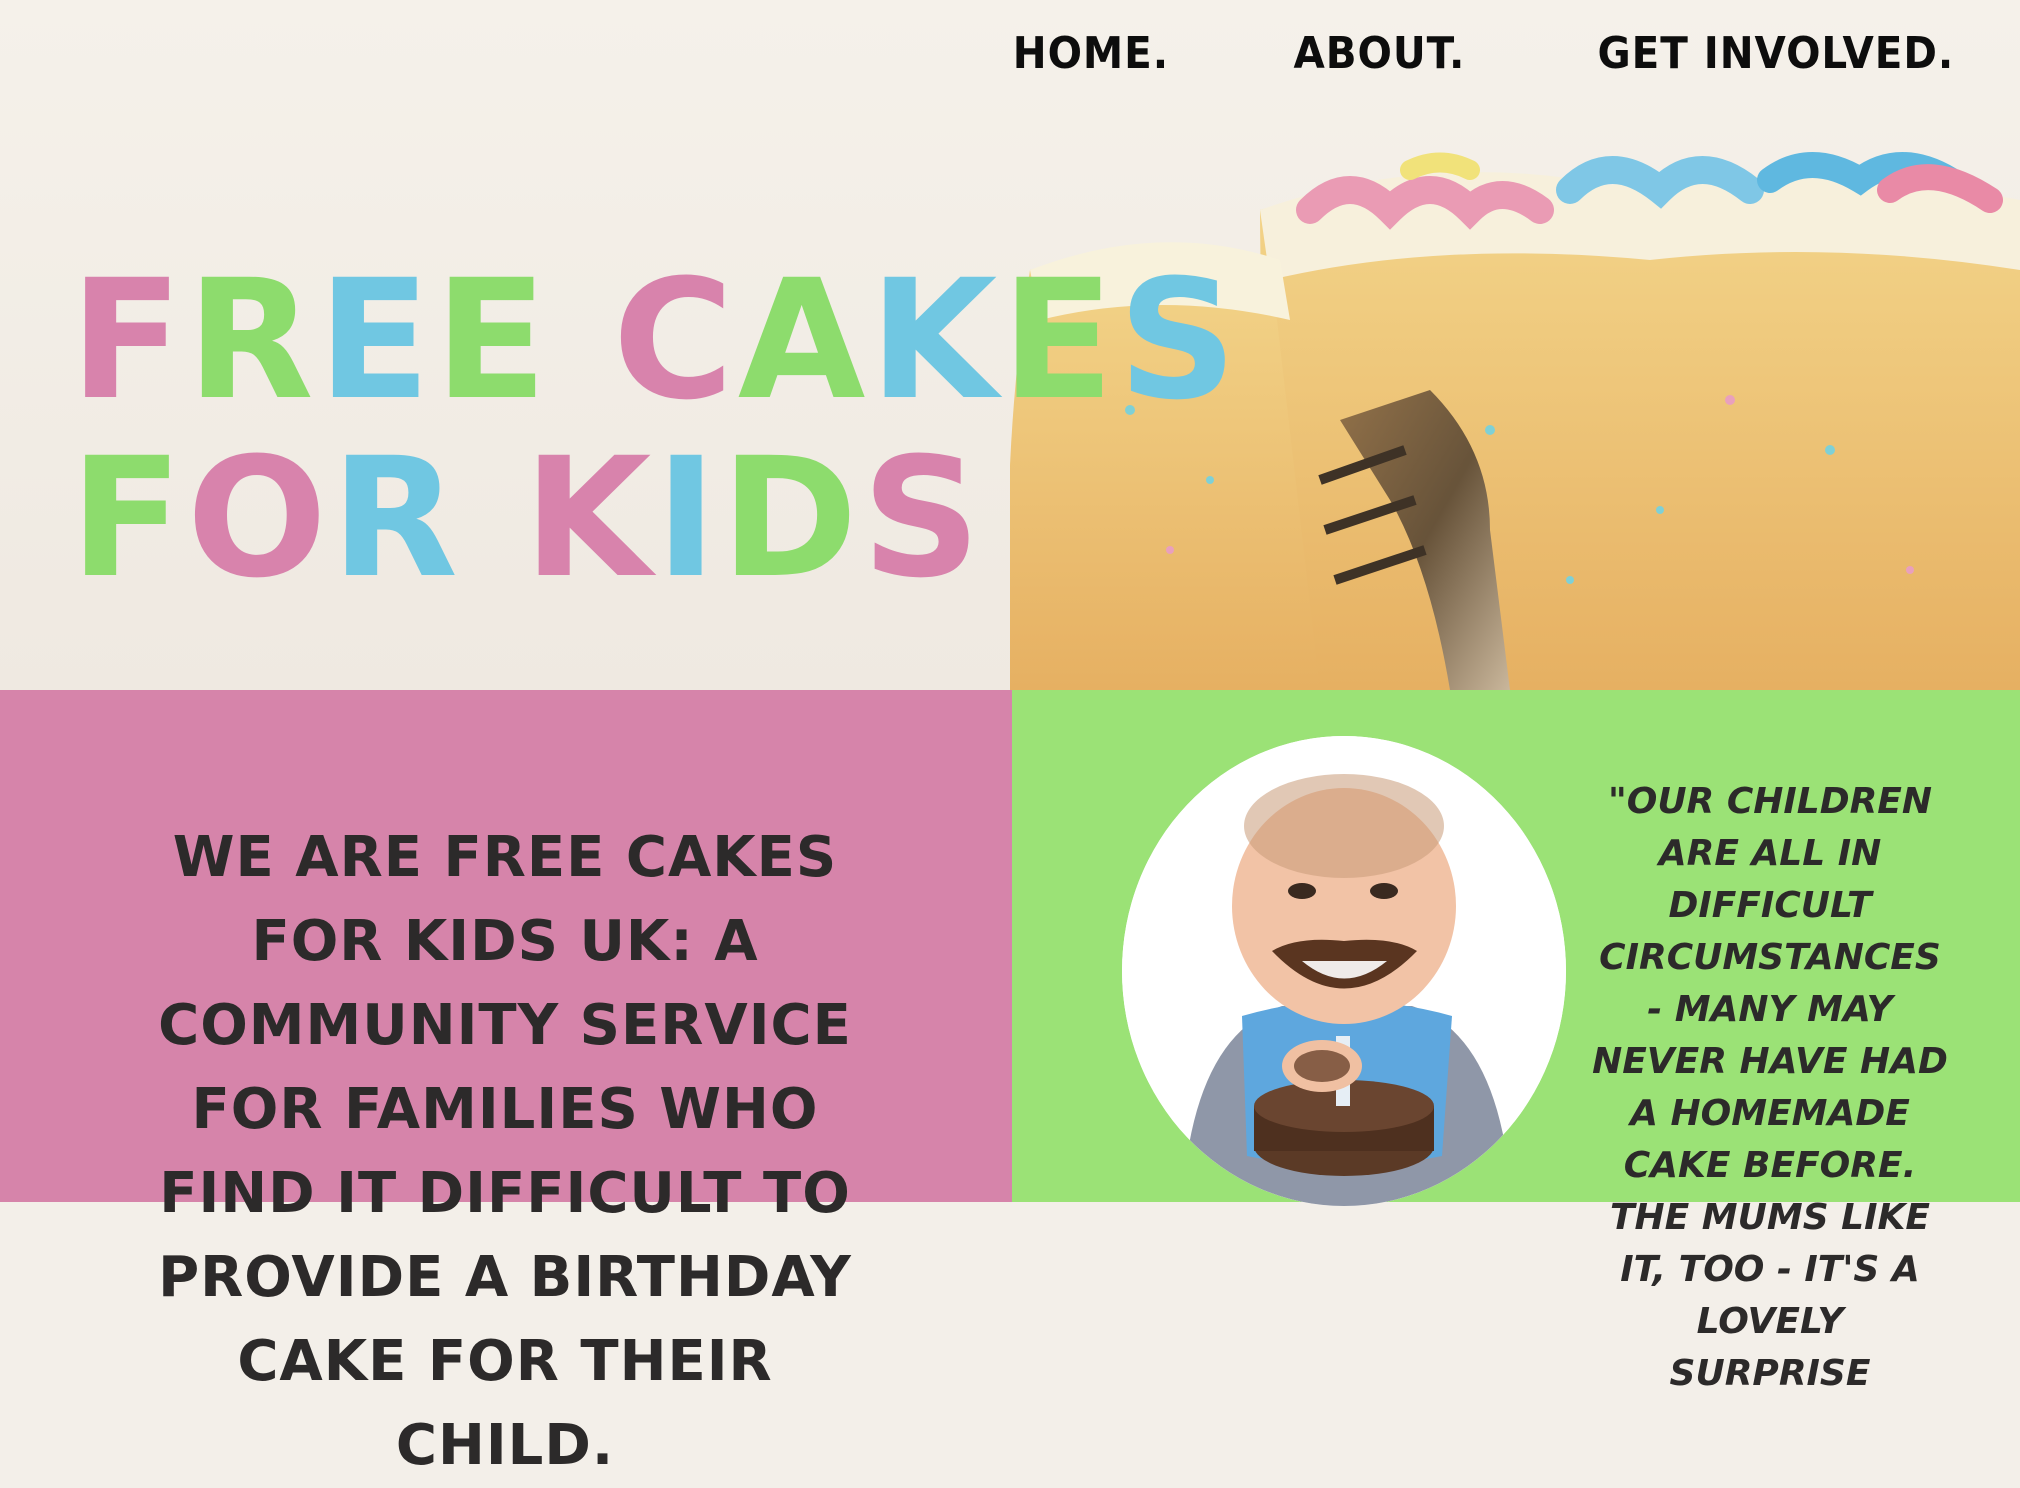  I want to click on title-letter: D, so click(791, 517).